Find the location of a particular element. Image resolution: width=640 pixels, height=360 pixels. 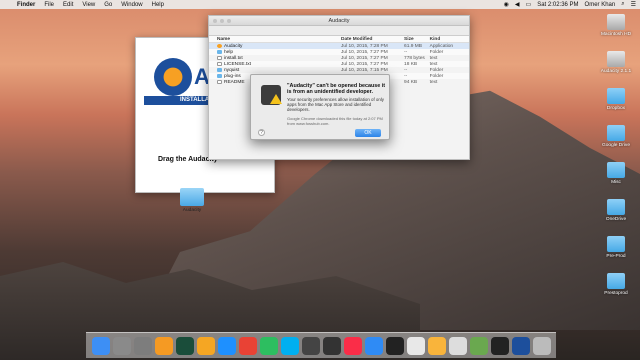

sublime-icon is located at coordinates (163, 345).